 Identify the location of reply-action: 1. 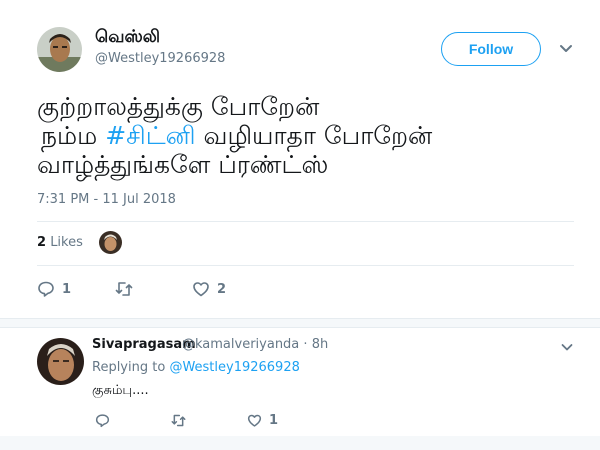
(54, 289).